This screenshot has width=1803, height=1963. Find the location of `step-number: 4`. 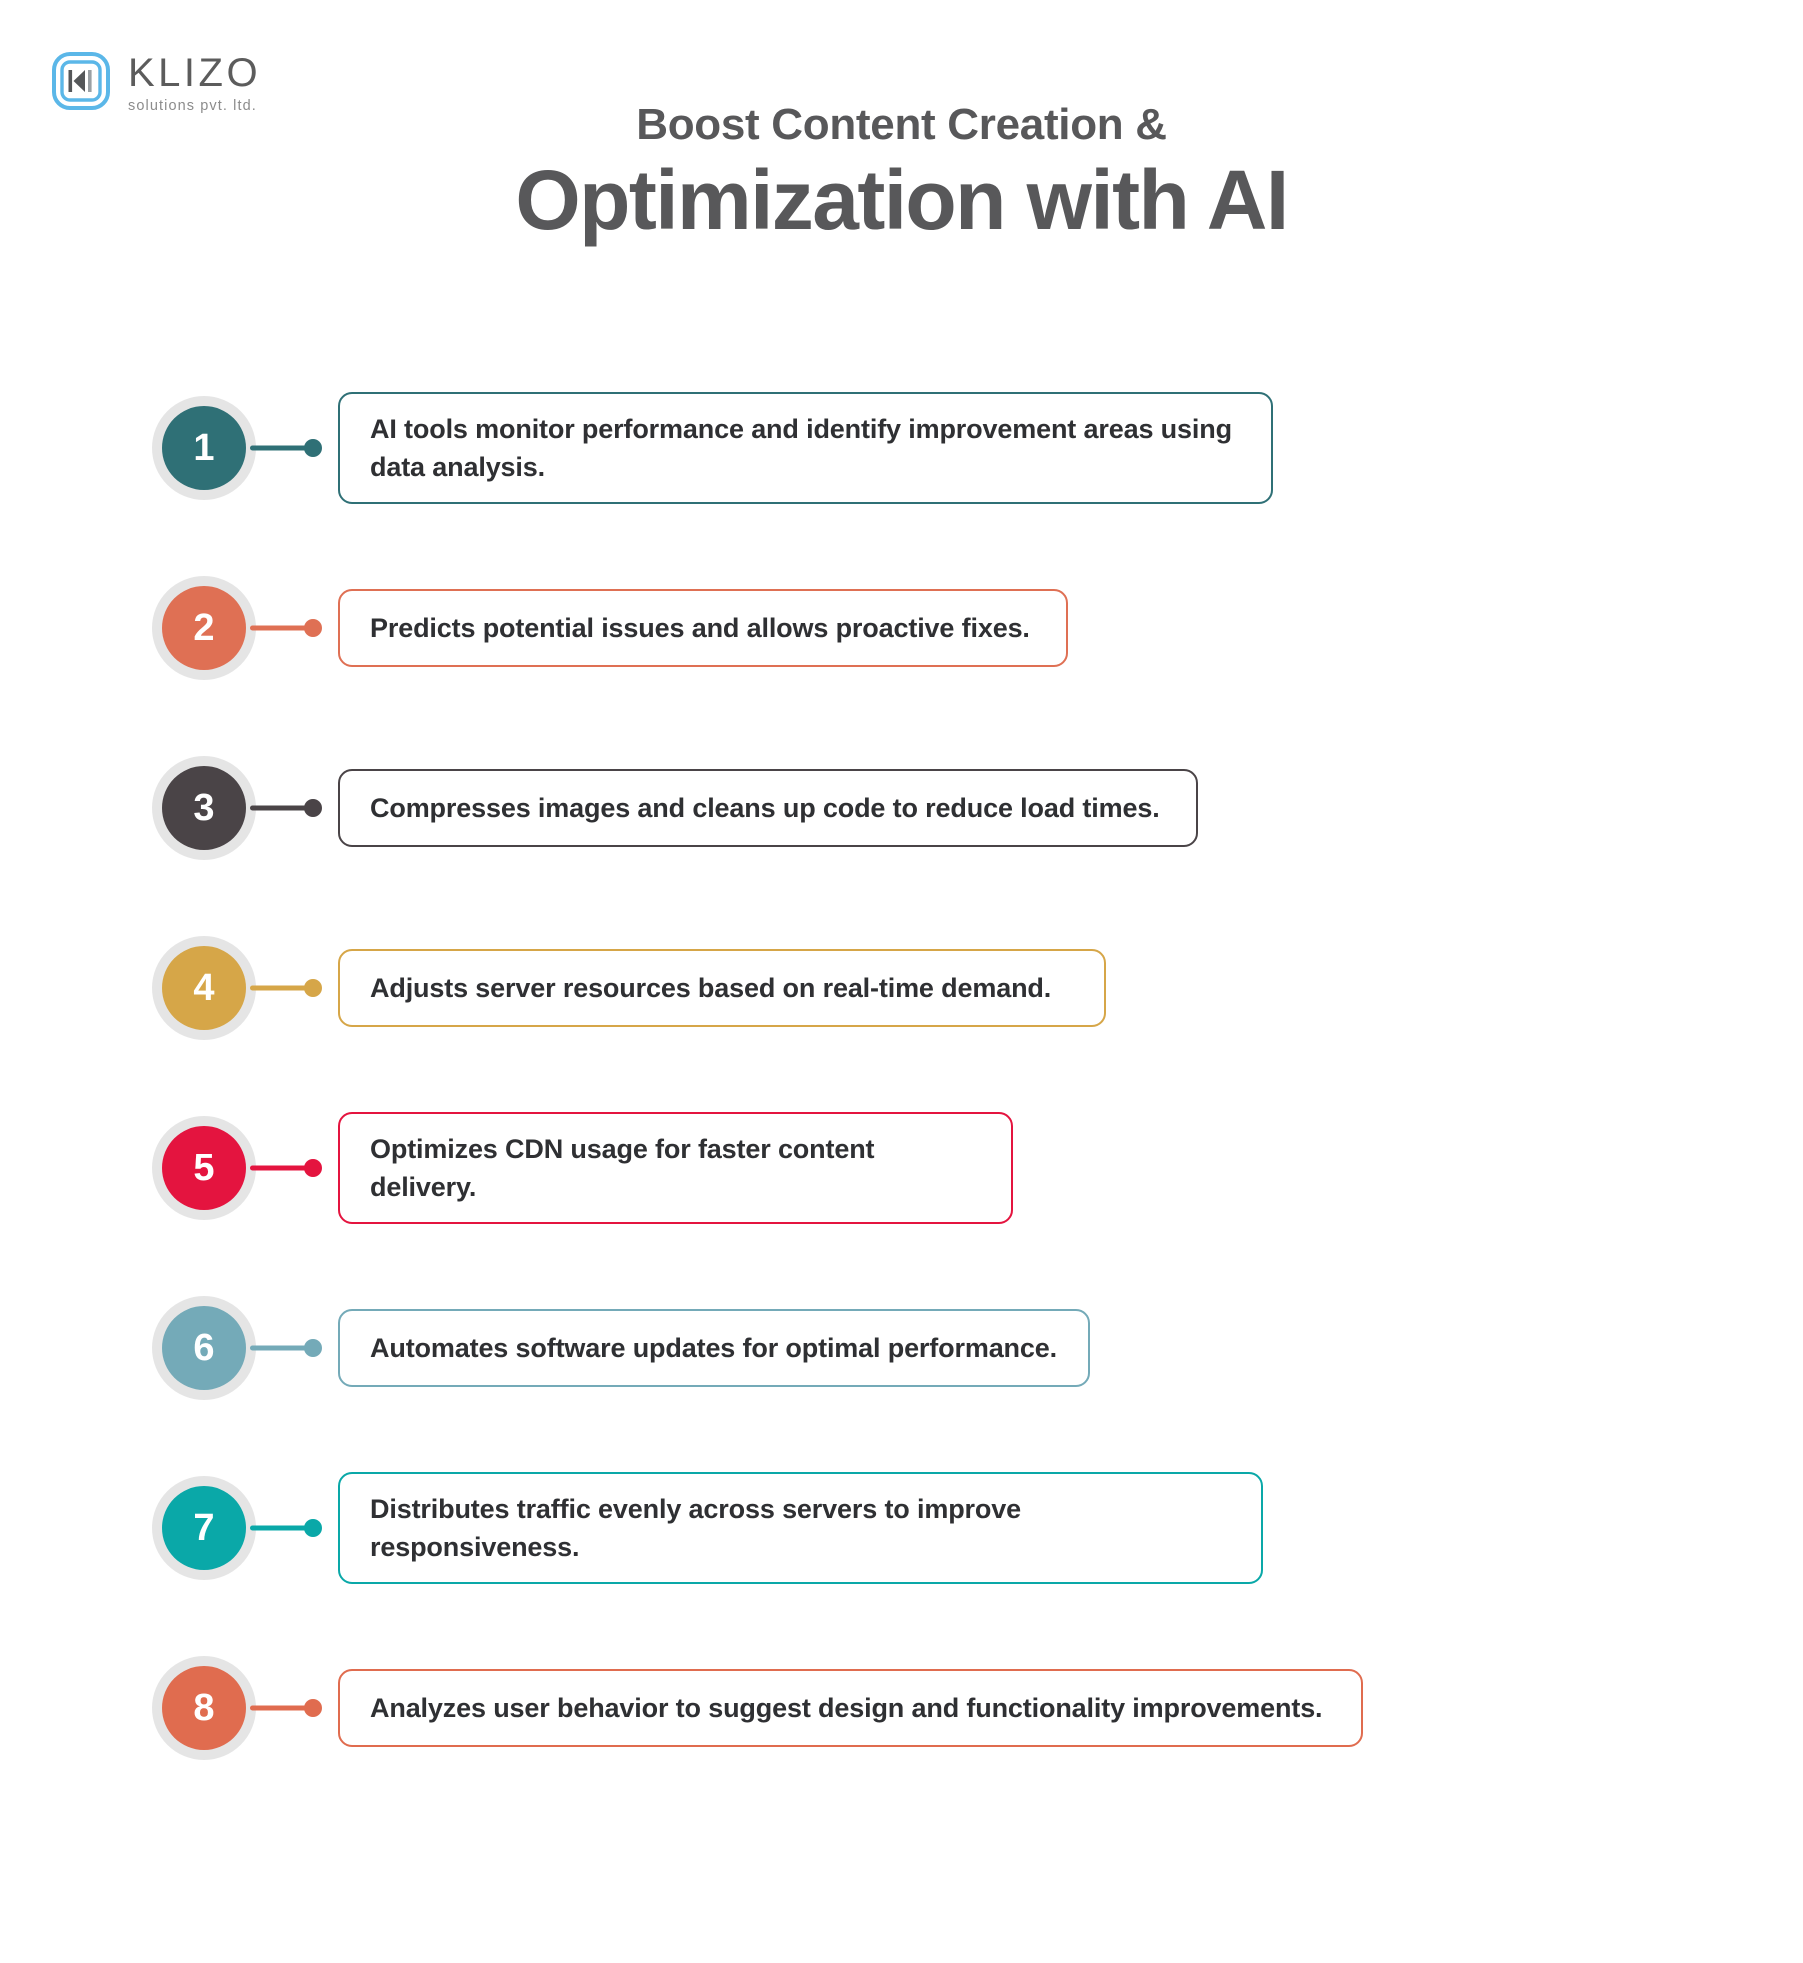

step-number: 4 is located at coordinates (204, 988).